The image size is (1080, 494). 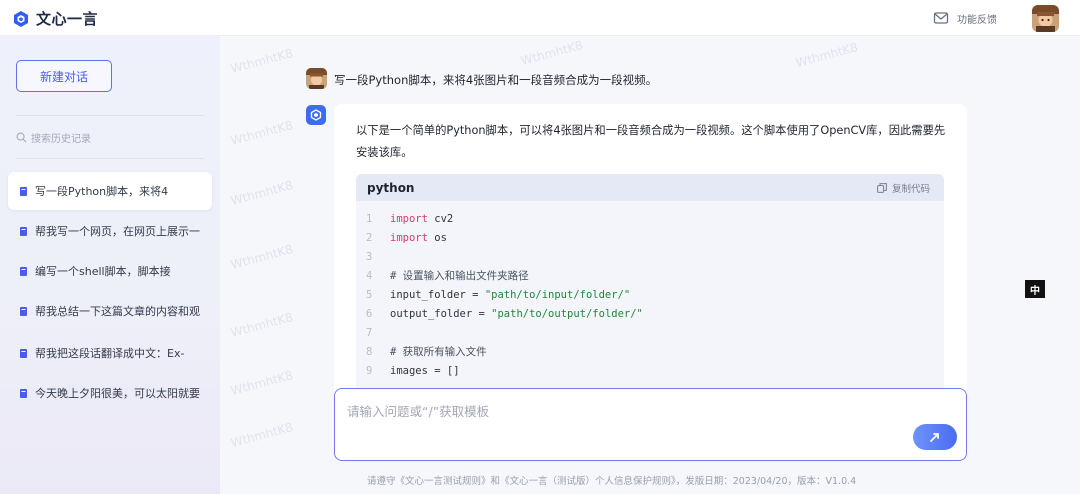 What do you see at coordinates (437, 294) in the screenshot?
I see `code-token: input_folder =` at bounding box center [437, 294].